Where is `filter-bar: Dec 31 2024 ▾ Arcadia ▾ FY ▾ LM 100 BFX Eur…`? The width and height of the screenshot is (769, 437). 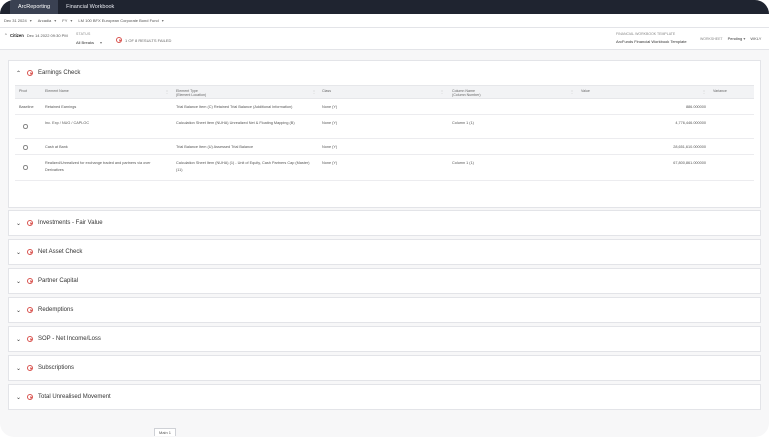 filter-bar: Dec 31 2024 ▾ Arcadia ▾ FY ▾ LM 100 BFX Eur… is located at coordinates (384, 21).